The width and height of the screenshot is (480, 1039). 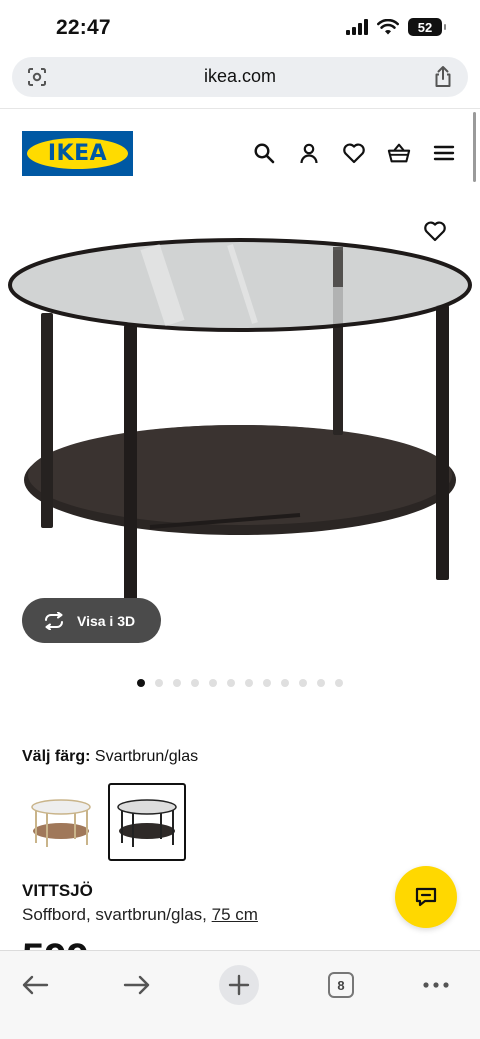 I want to click on account-button, so click(x=309, y=153).